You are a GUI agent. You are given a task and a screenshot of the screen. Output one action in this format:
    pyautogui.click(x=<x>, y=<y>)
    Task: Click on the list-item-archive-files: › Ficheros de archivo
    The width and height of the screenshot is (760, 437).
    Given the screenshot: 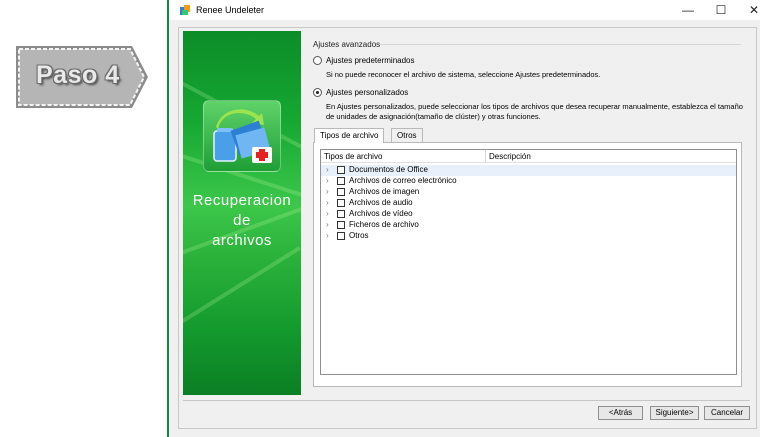 What is the action you would take?
    pyautogui.click(x=528, y=225)
    